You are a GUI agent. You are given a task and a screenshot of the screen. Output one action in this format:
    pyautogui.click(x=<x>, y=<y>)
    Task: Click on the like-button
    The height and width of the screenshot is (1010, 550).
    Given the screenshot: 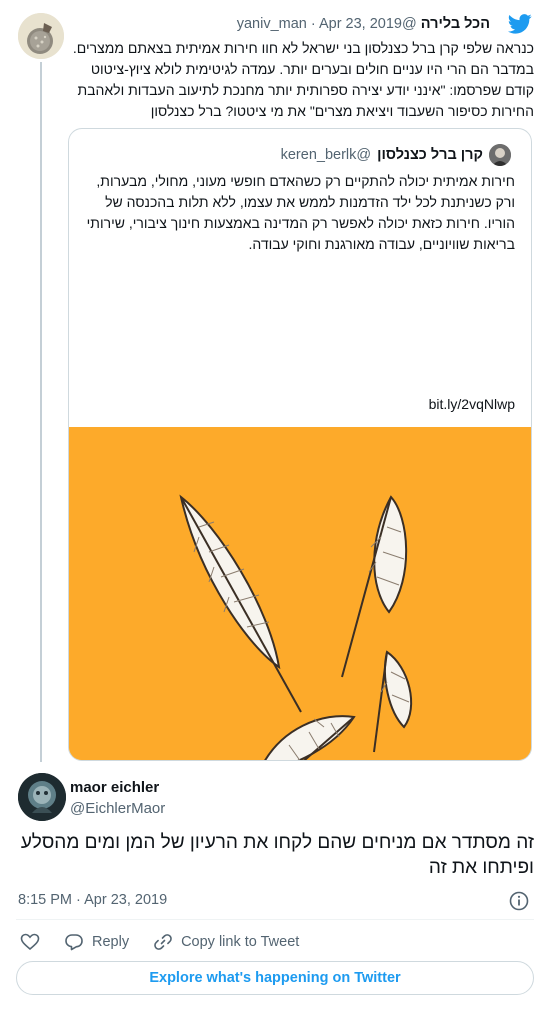 What is the action you would take?
    pyautogui.click(x=30, y=942)
    